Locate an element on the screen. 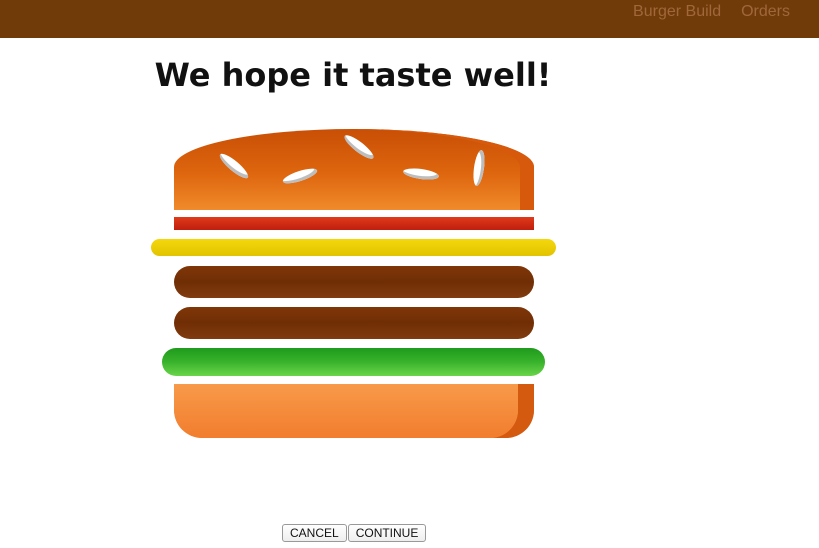  salad is located at coordinates (353, 362).